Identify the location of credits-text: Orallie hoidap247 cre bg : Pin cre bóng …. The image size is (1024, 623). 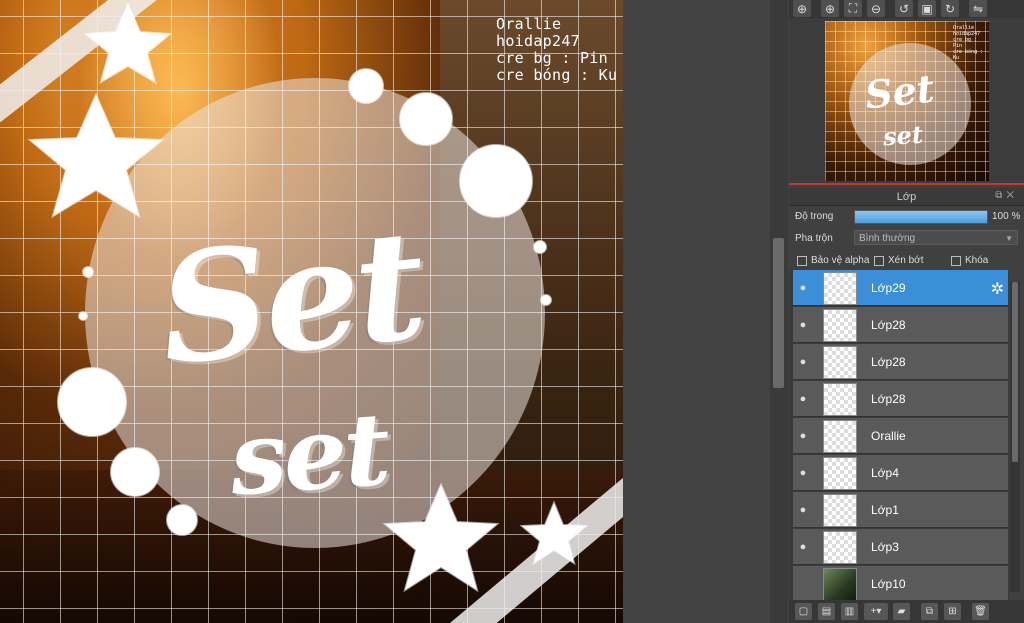
(556, 50).